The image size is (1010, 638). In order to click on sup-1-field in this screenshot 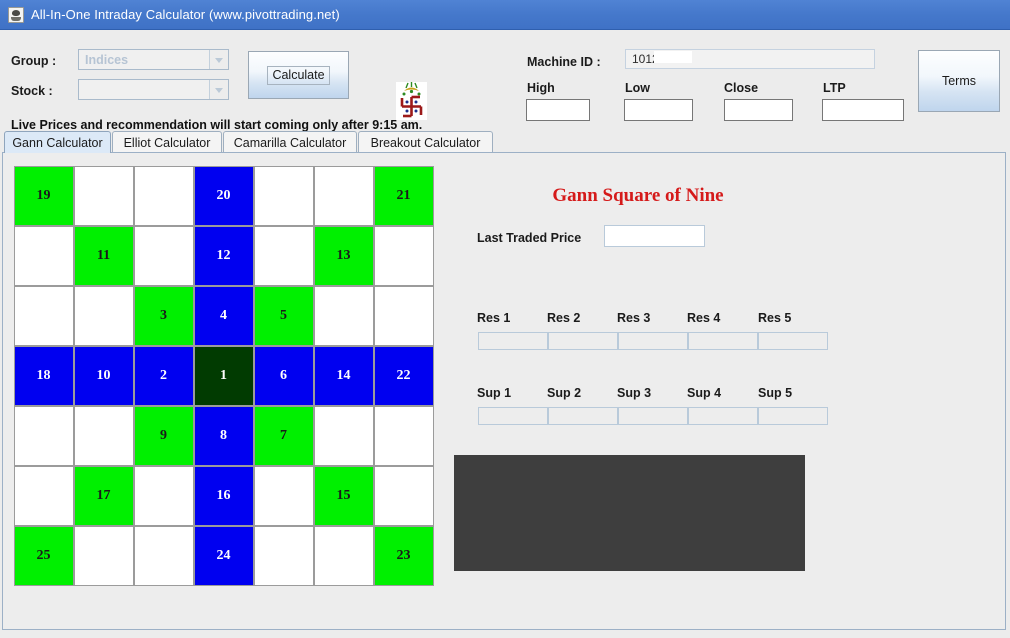, I will do `click(513, 416)`.